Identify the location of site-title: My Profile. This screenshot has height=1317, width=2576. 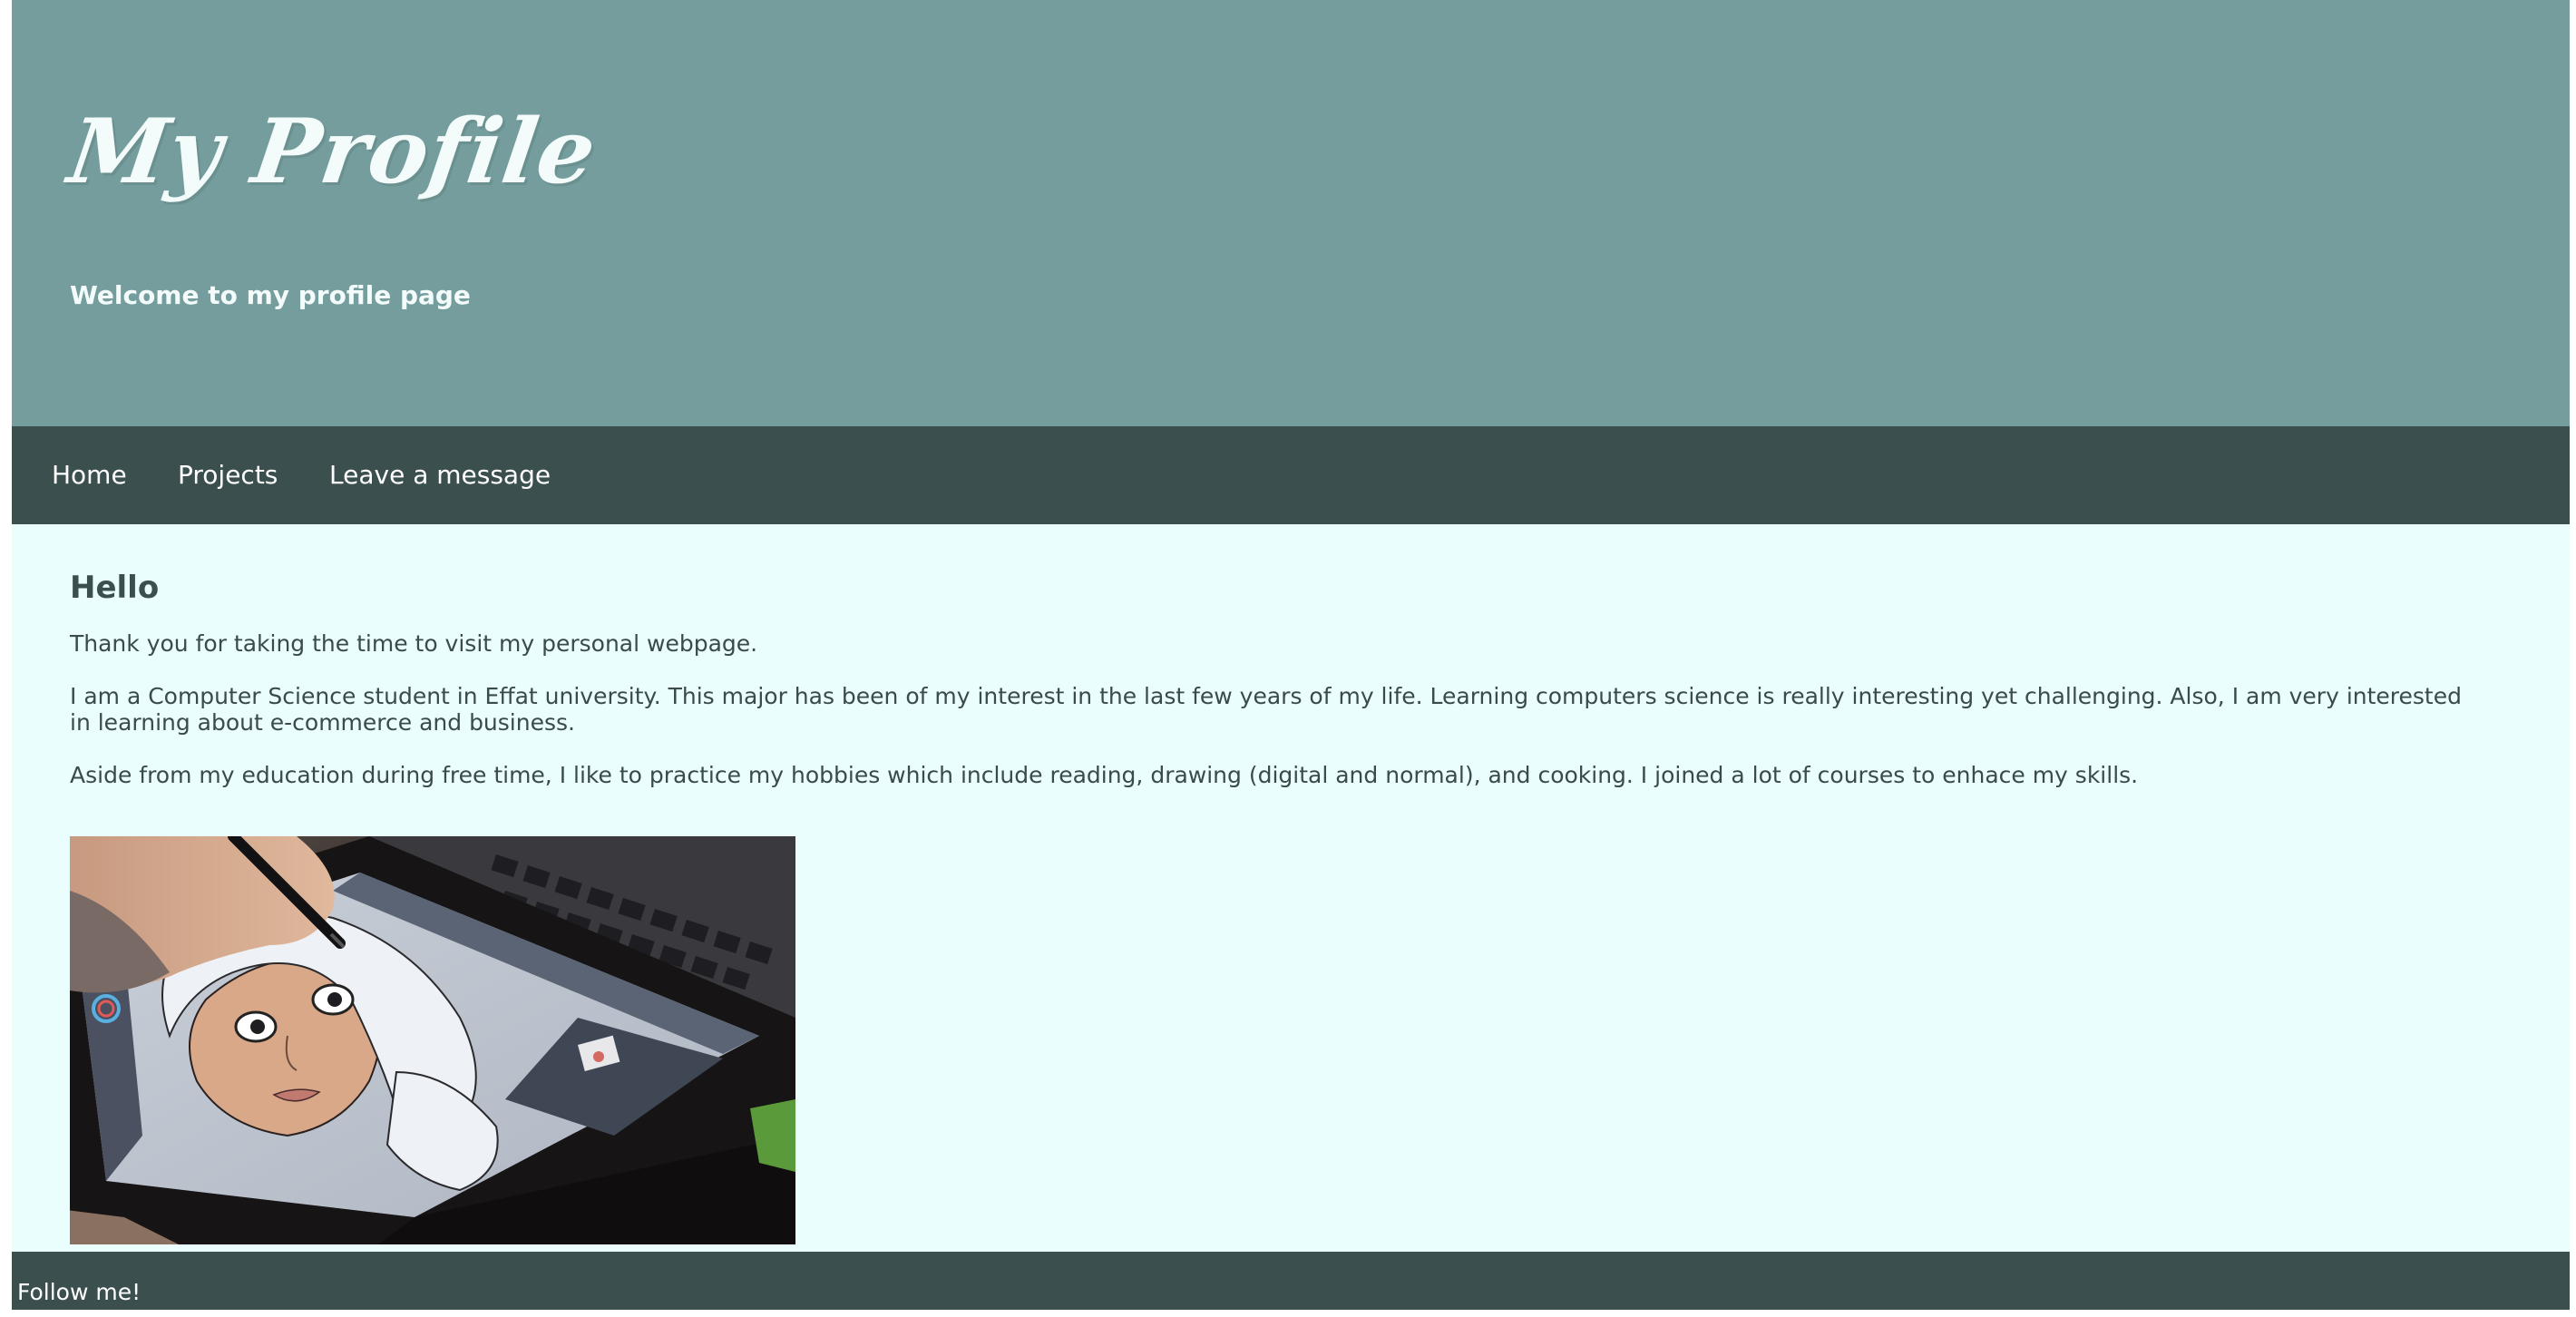
(333, 152).